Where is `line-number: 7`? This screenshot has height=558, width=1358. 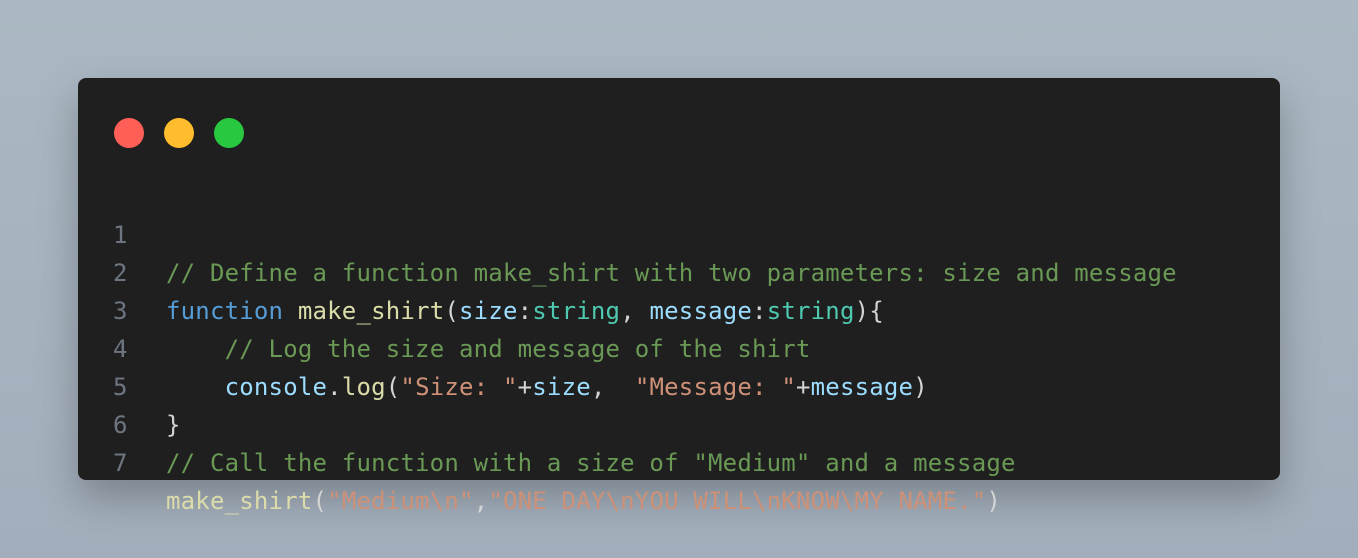 line-number: 7 is located at coordinates (120, 463).